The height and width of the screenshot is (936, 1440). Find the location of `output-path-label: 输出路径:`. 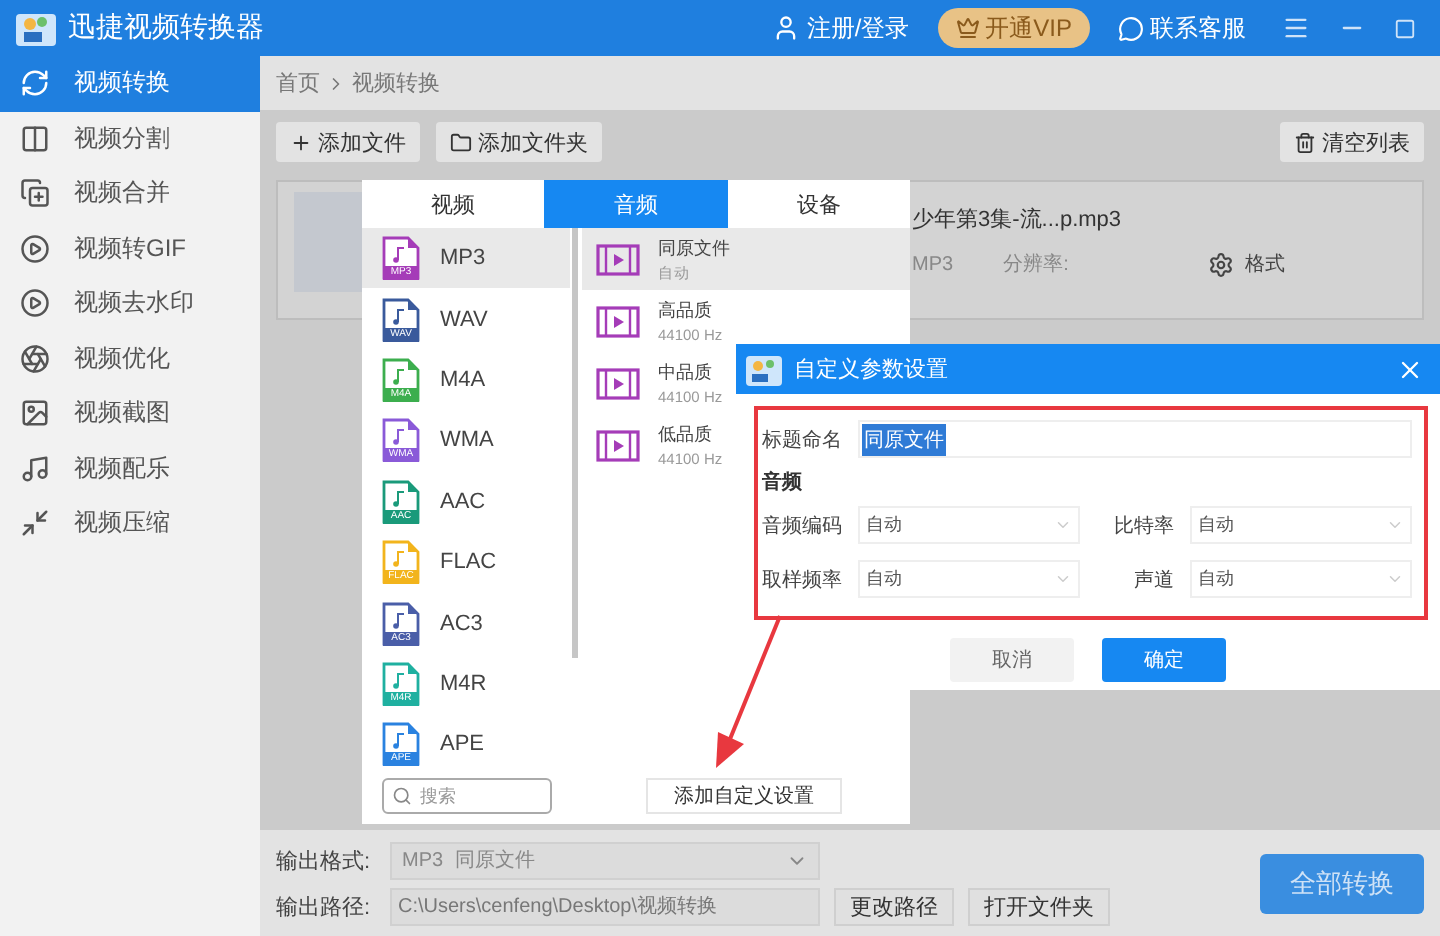

output-path-label: 输出路径: is located at coordinates (324, 907).